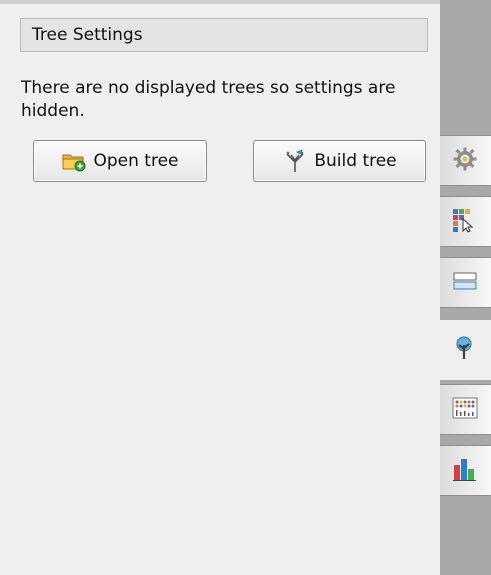 Image resolution: width=491 pixels, height=575 pixels. I want to click on open-tree-label: Open tree, so click(136, 161).